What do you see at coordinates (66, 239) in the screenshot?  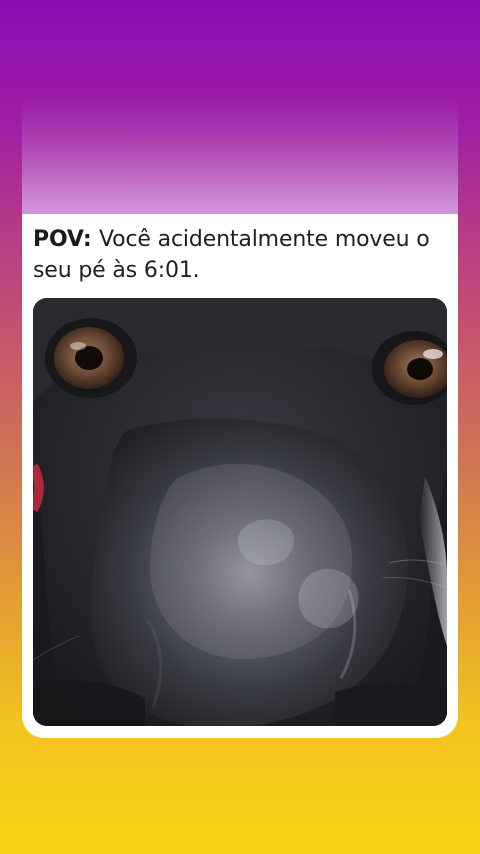 I see `caption-lead: POV:` at bounding box center [66, 239].